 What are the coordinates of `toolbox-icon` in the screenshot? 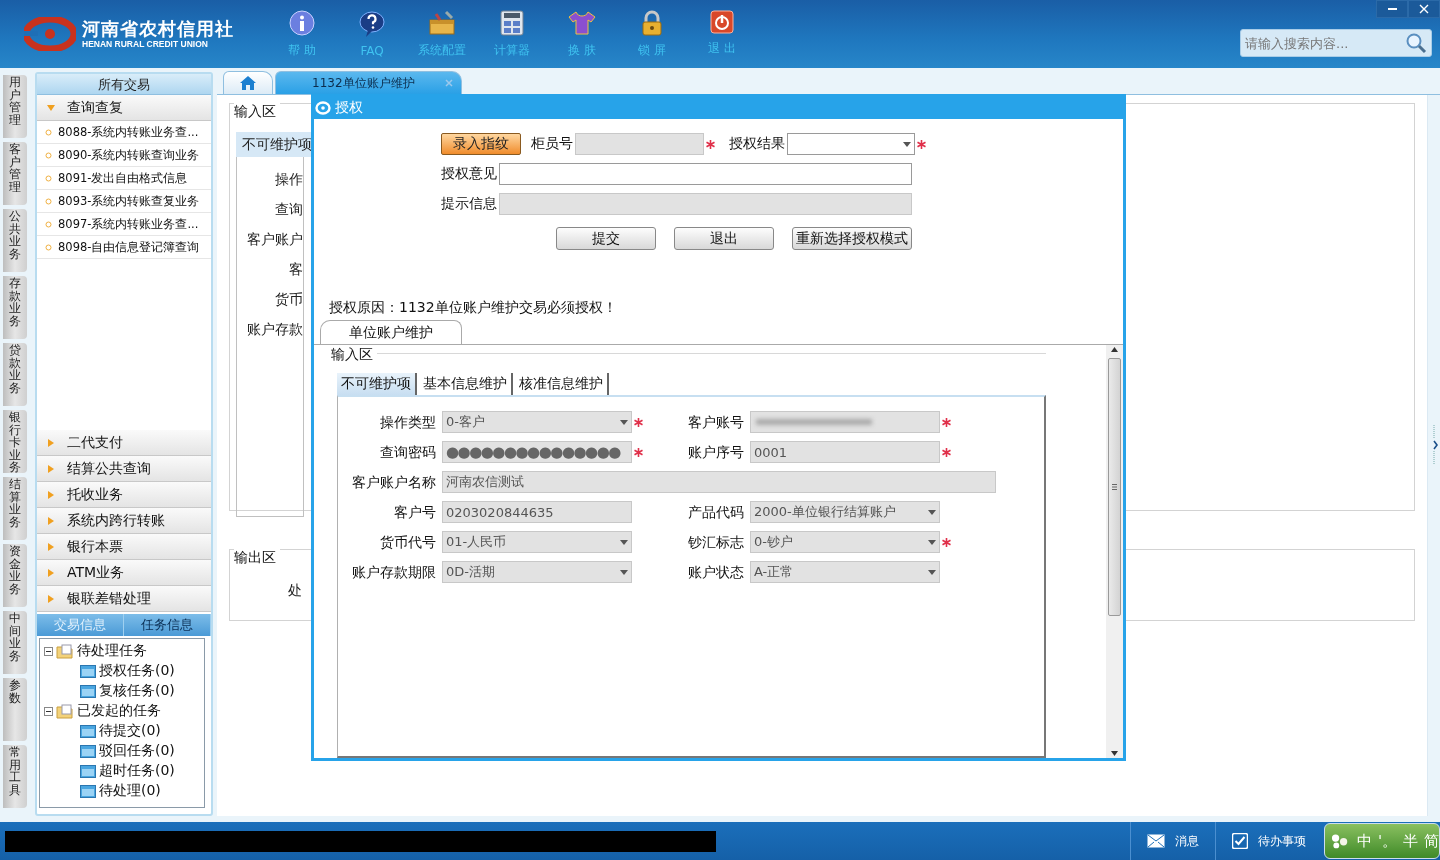 It's located at (442, 23).